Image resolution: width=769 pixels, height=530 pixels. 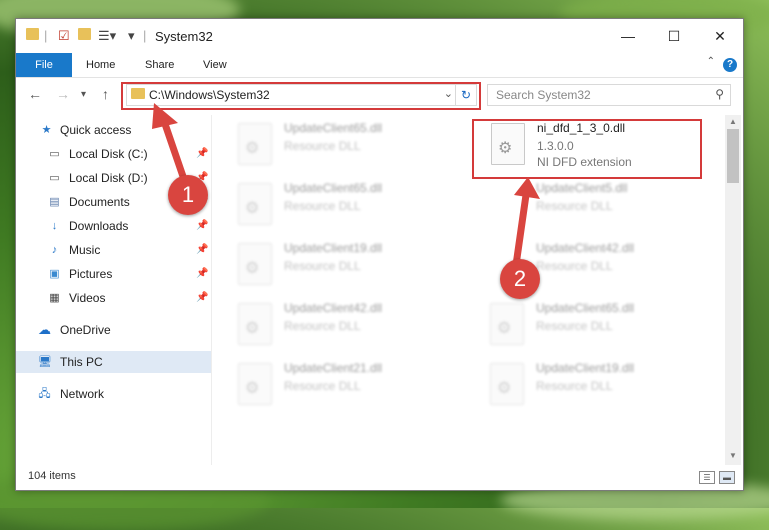 What do you see at coordinates (188, 195) in the screenshot?
I see `step-1-badge: 1` at bounding box center [188, 195].